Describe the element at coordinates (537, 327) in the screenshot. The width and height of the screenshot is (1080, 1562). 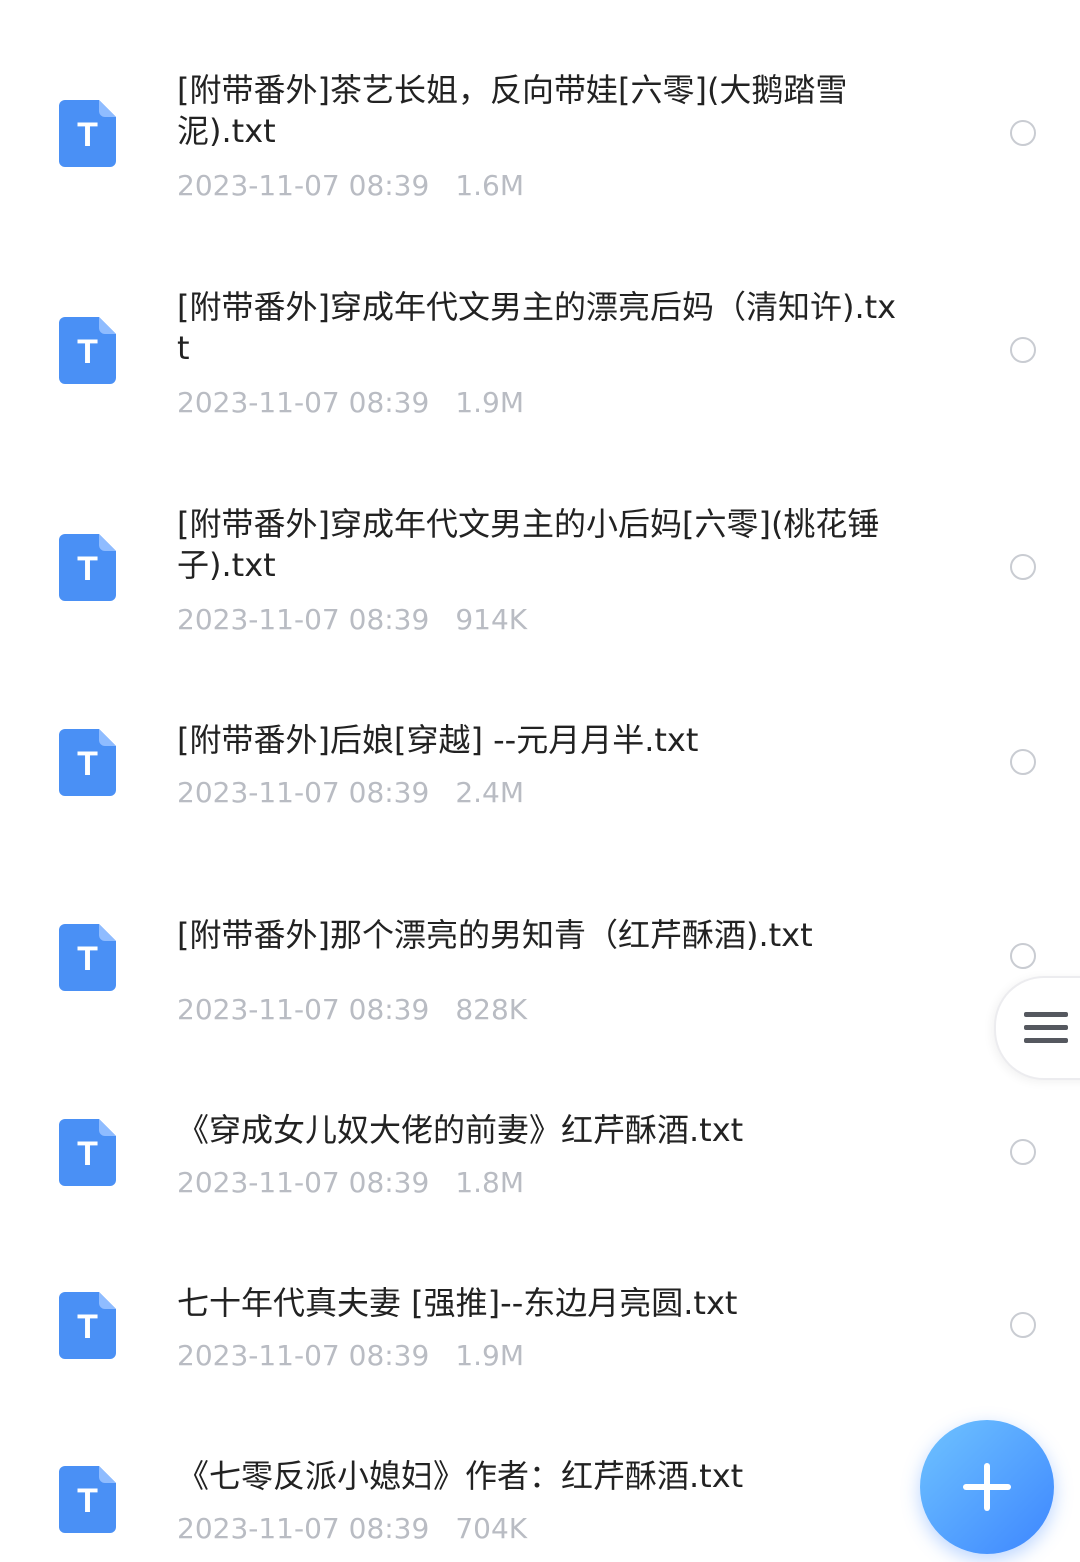
I see `file-name: [附带番外]穿成年代文男主的漂亮后妈（清知许).txt` at that location.